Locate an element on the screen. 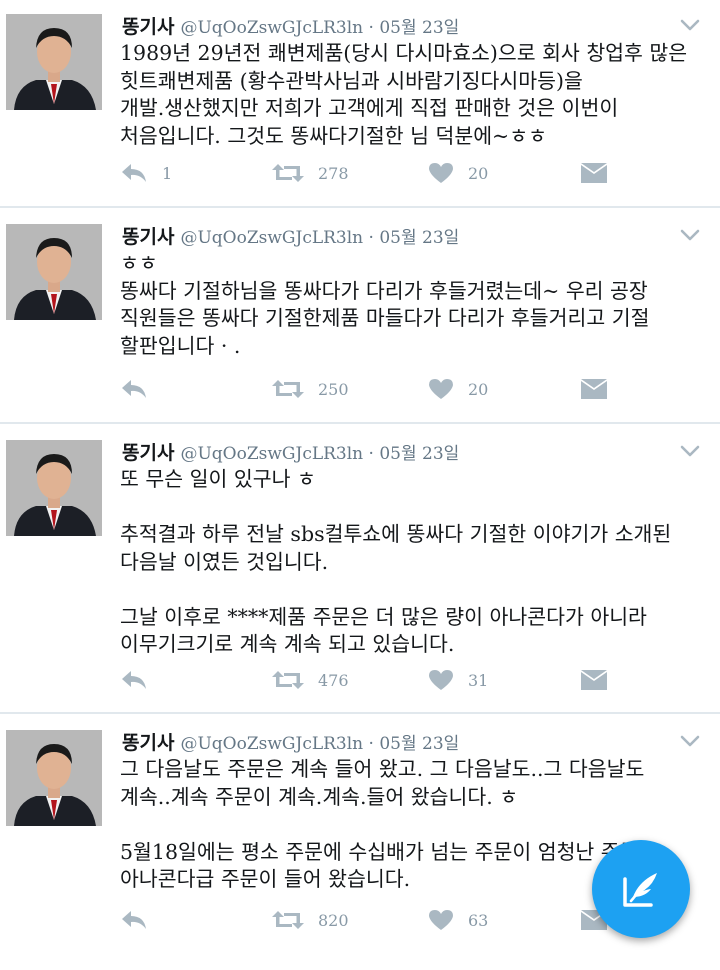 The width and height of the screenshot is (720, 970). retweet-button: 278 is located at coordinates (310, 173).